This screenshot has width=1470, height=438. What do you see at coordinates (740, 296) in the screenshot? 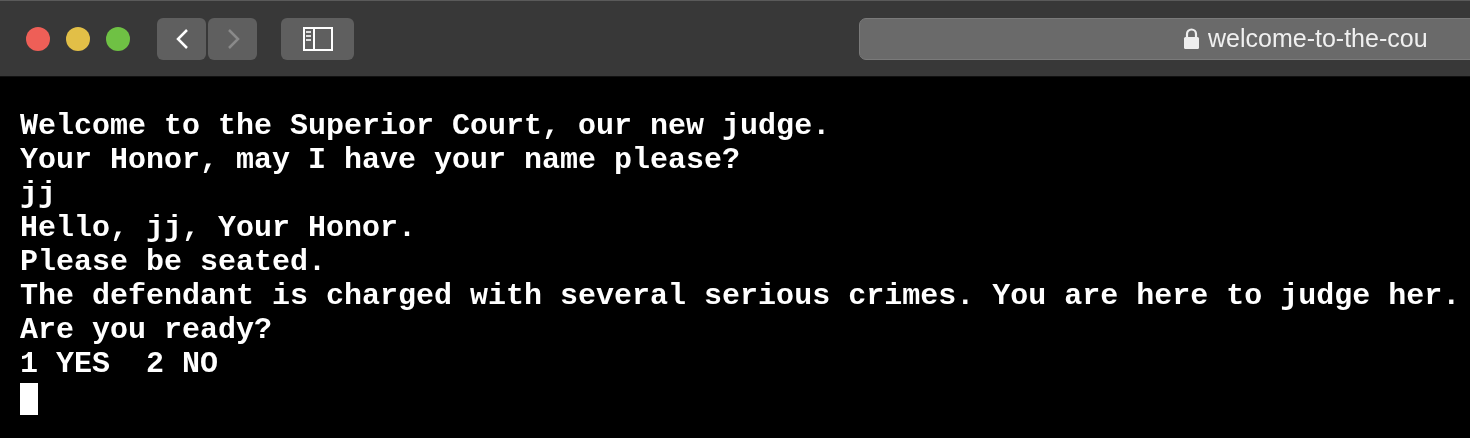
I see `terminal-line: The defendant is charged with several serious crimes. You are here to judge her.` at bounding box center [740, 296].